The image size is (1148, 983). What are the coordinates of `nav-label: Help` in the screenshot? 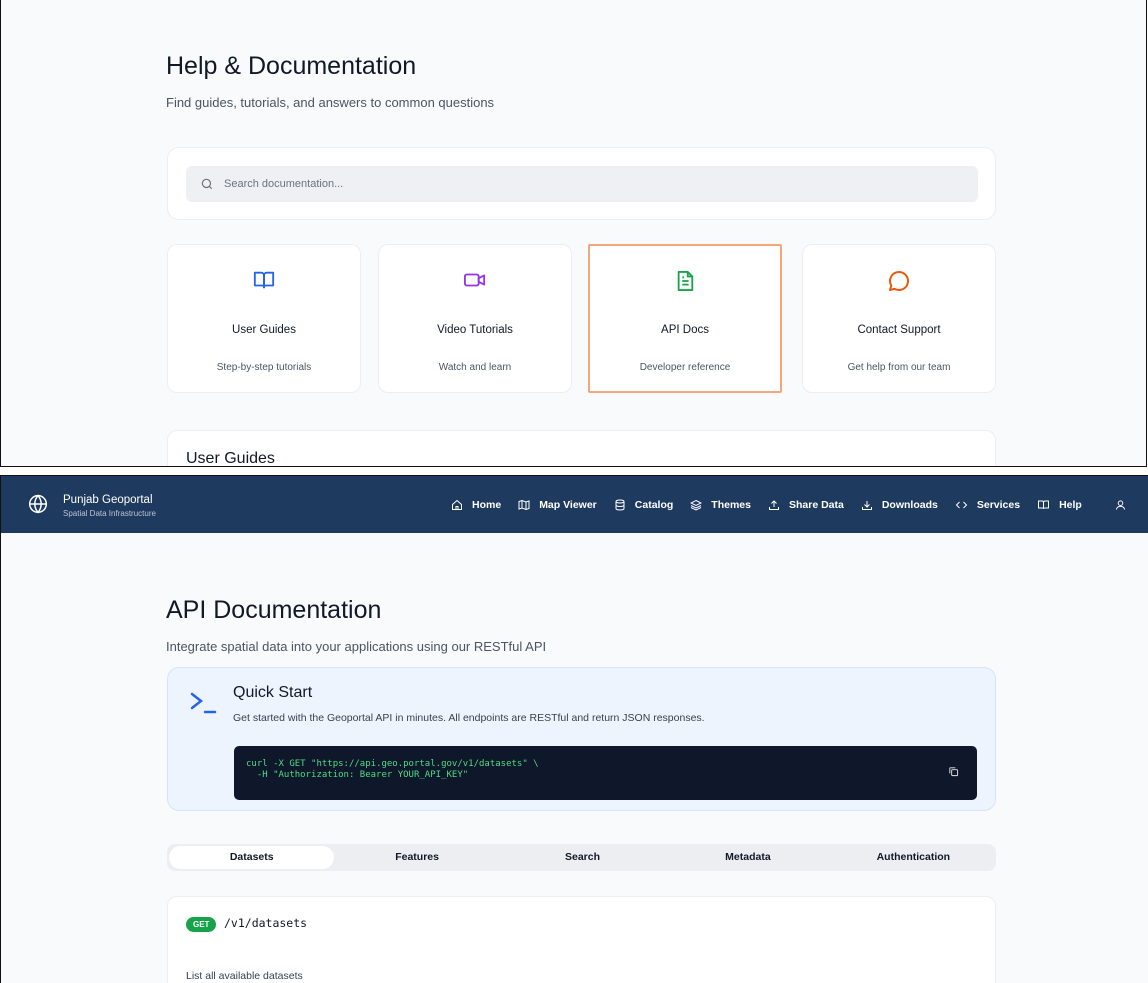 It's located at (1070, 504).